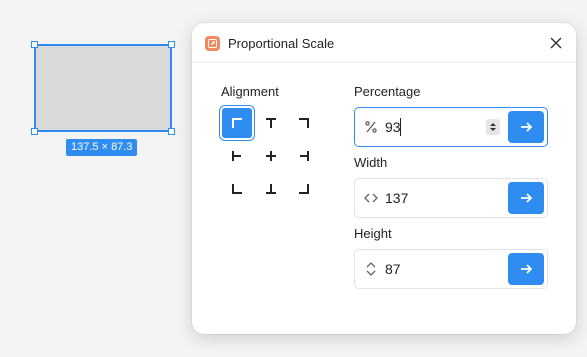 The height and width of the screenshot is (357, 587). I want to click on height-field: 87, so click(451, 269).